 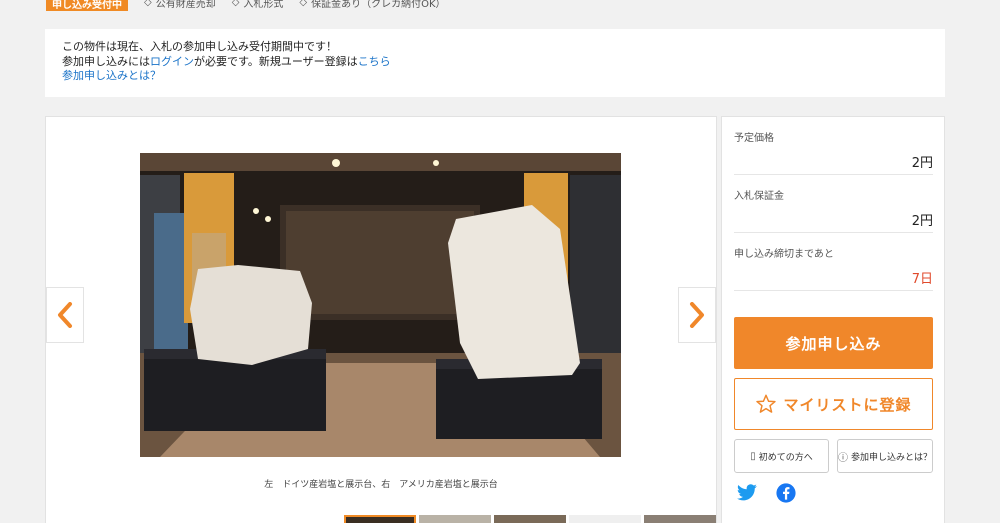 What do you see at coordinates (775, 493) in the screenshot?
I see `social-share` at bounding box center [775, 493].